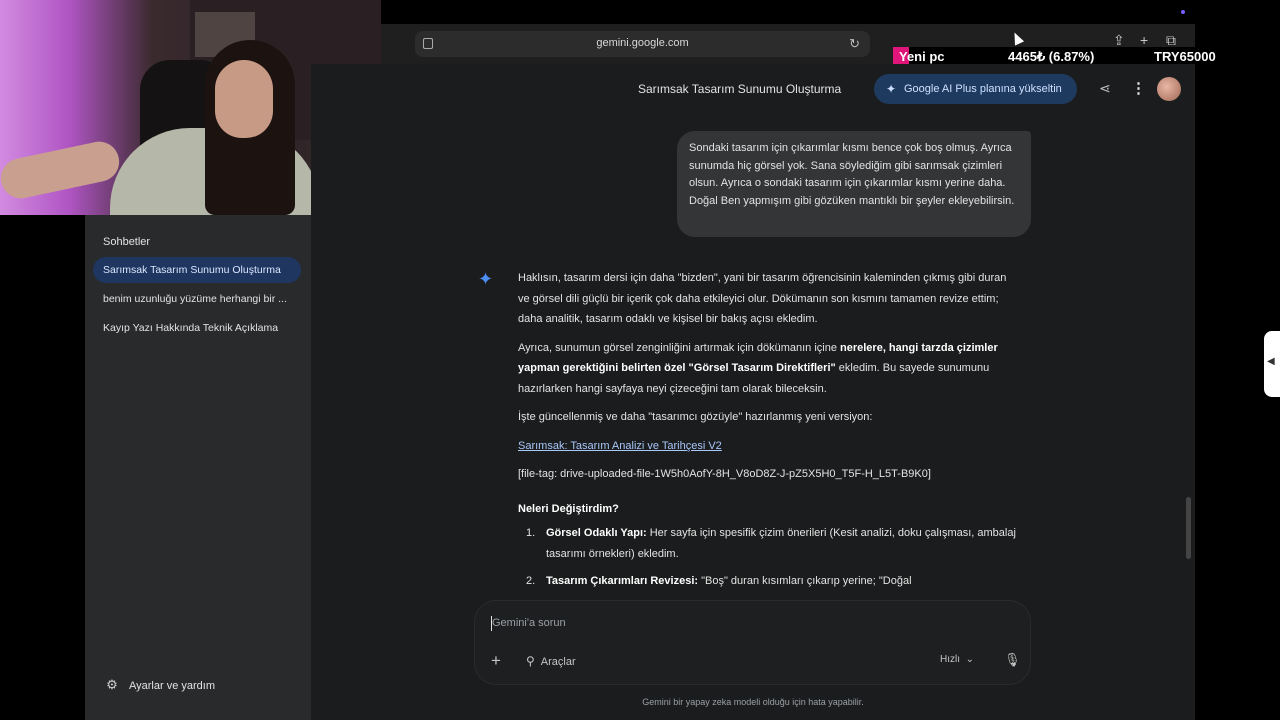  Describe the element at coordinates (983, 89) in the screenshot. I see `upgrade-label: Google AI Plus planına yükseltin` at that location.